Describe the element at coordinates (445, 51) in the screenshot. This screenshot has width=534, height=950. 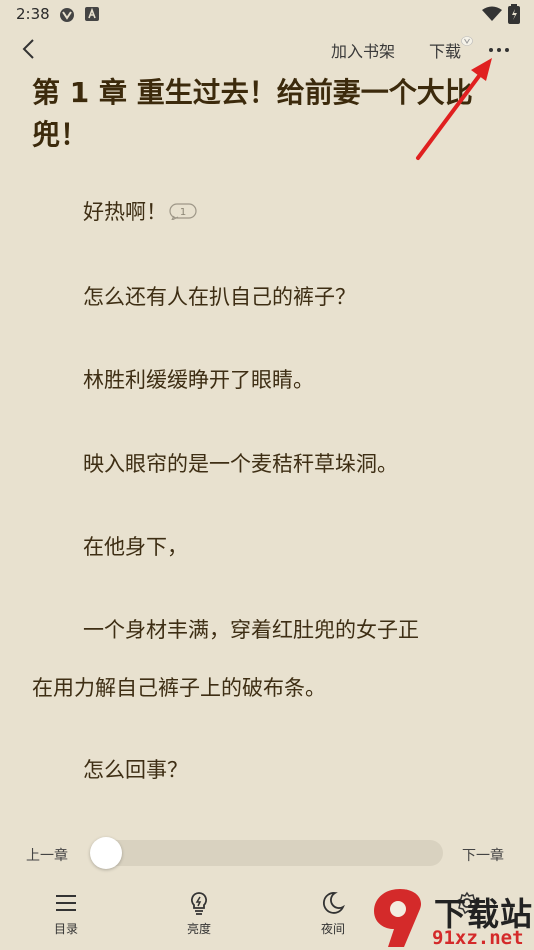
I see `download-label: 下载` at that location.